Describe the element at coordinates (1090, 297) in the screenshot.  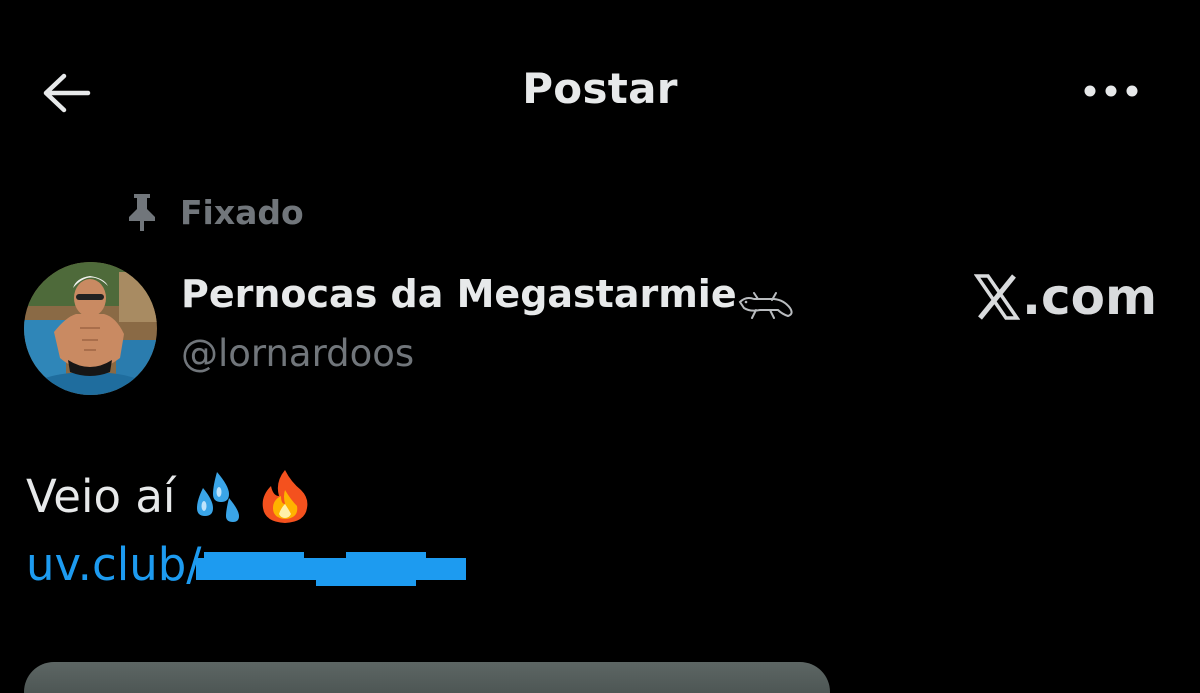
I see `watermark-text: .com` at that location.